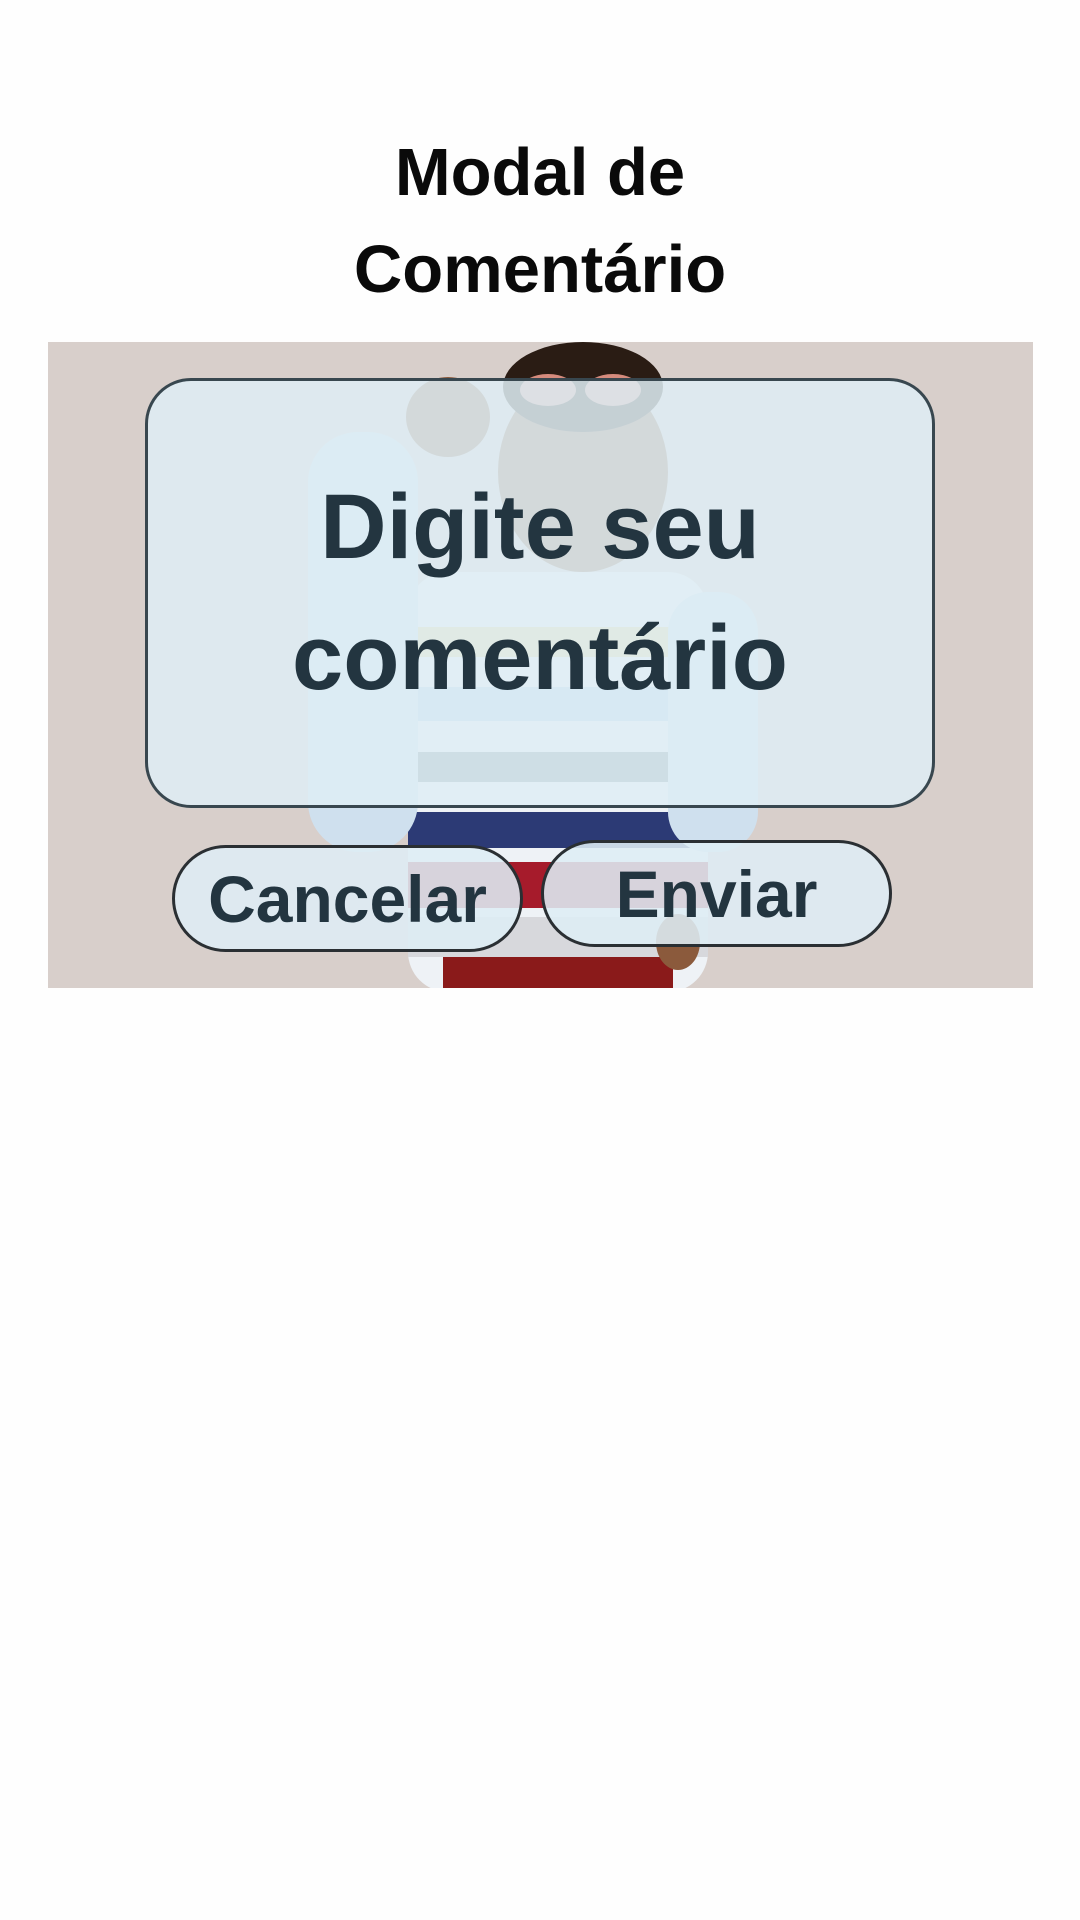 This screenshot has width=1080, height=1920. Describe the element at coordinates (347, 898) in the screenshot. I see `cancel-button: Cancelar` at that location.